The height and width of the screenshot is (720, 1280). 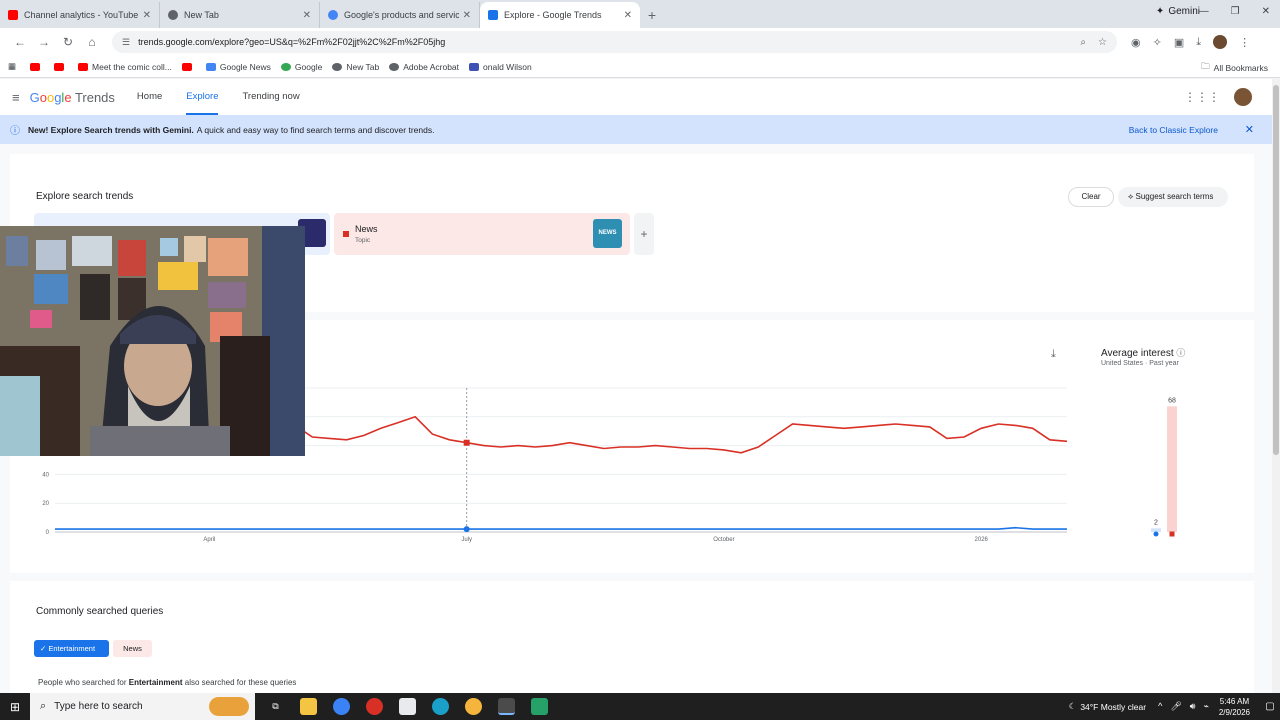 I want to click on google-news-icon, so click(x=210, y=66).